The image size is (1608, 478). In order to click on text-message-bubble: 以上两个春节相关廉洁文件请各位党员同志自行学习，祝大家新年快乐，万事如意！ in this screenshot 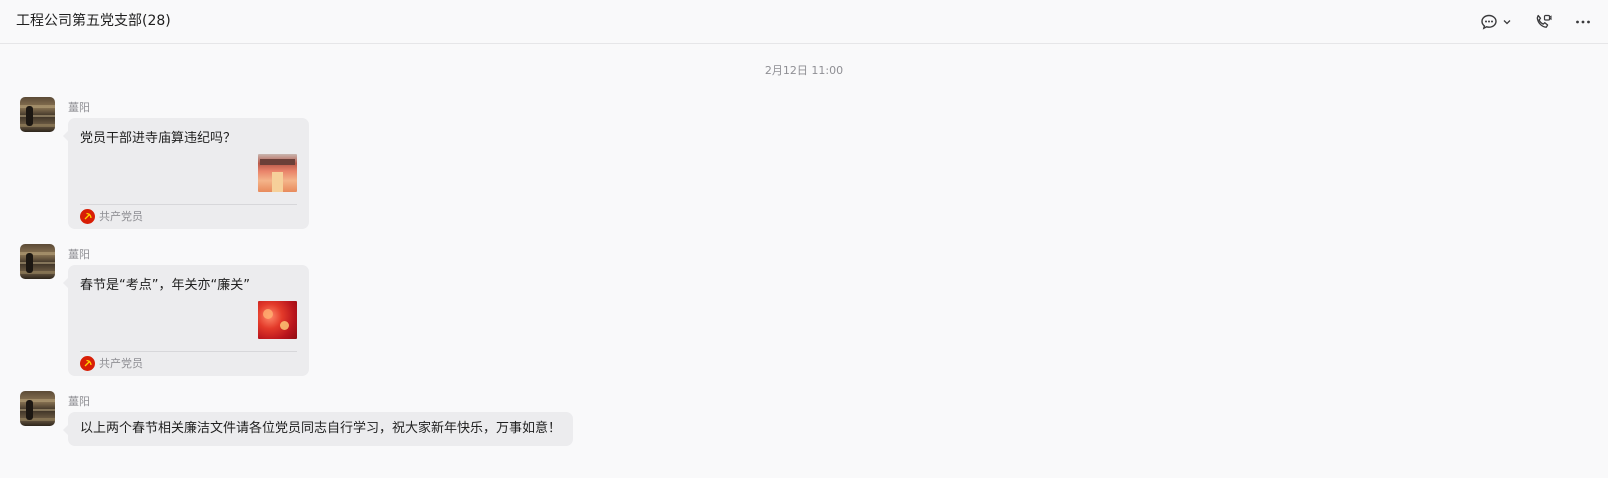, I will do `click(318, 429)`.